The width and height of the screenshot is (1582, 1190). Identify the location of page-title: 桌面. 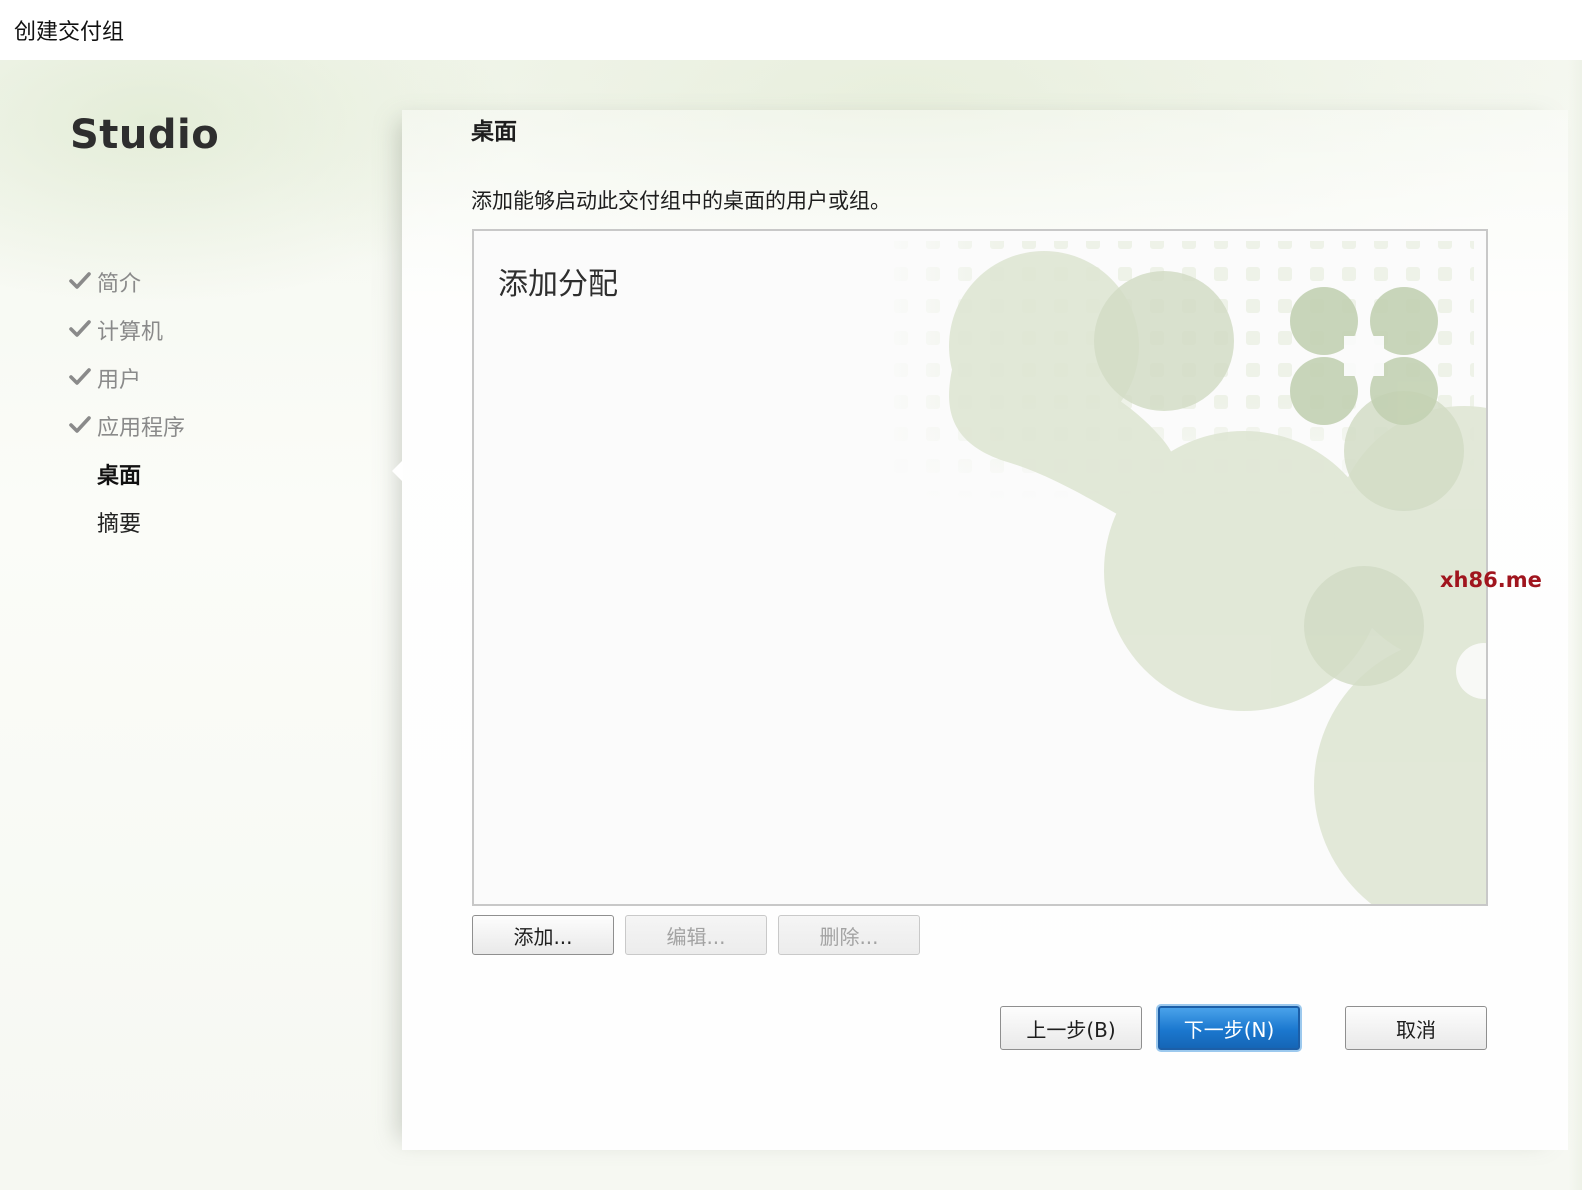
(494, 132).